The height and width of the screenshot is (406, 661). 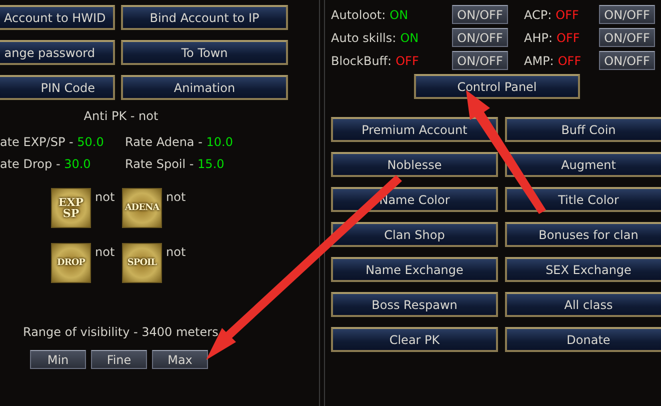 What do you see at coordinates (57, 17) in the screenshot?
I see `menu-button: Account to HWID` at bounding box center [57, 17].